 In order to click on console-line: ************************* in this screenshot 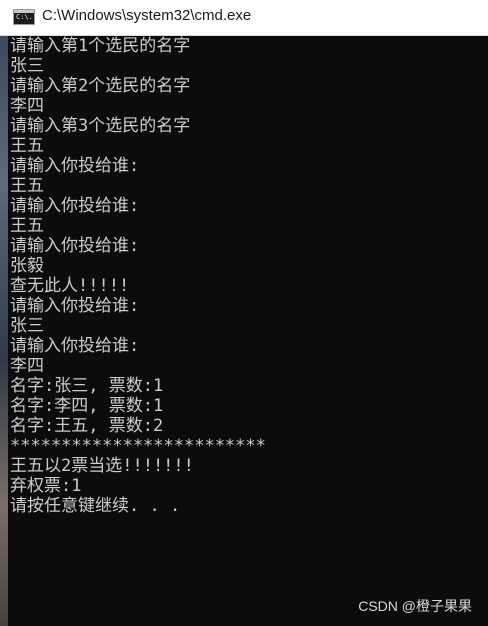, I will do `click(138, 446)`.